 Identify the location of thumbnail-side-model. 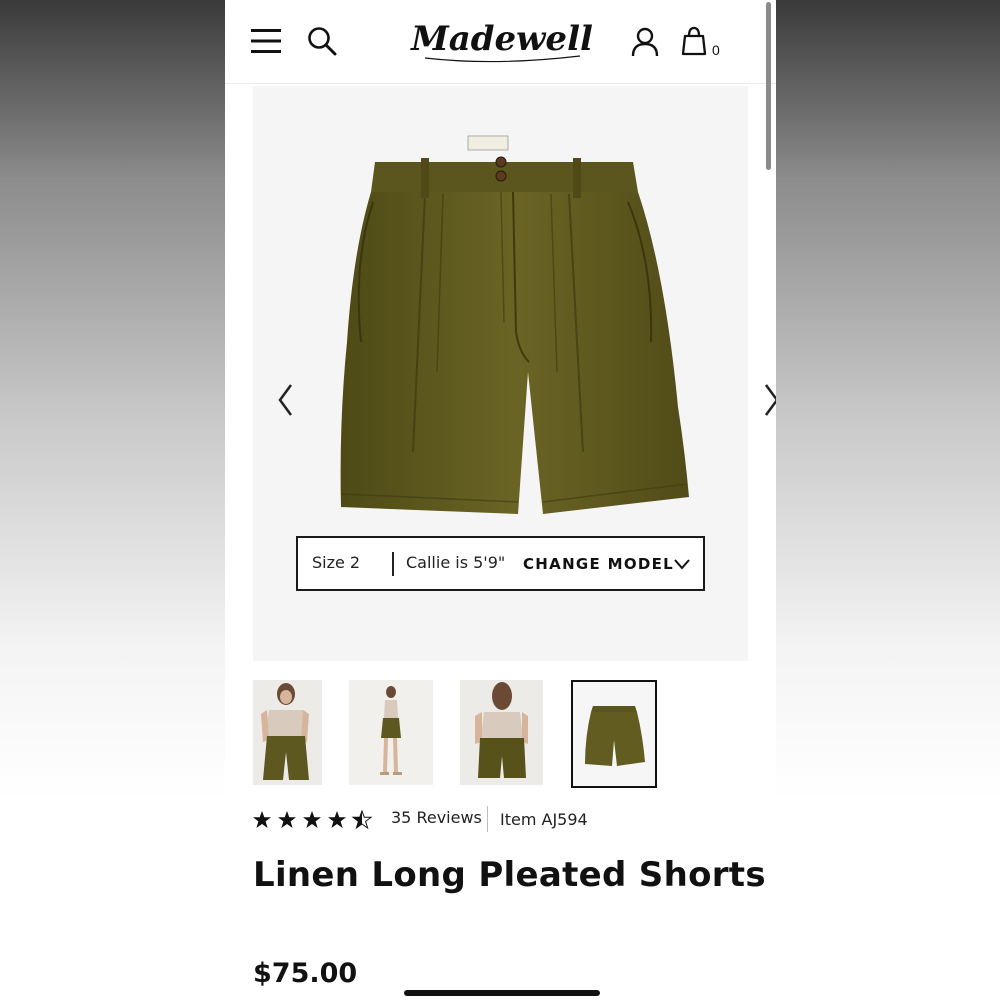
(391, 732).